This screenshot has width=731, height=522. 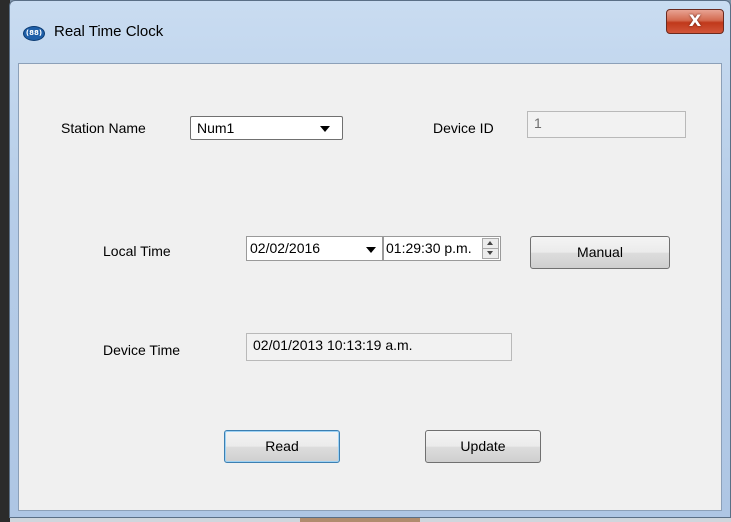 I want to click on spin-up-icon, so click(x=490, y=243).